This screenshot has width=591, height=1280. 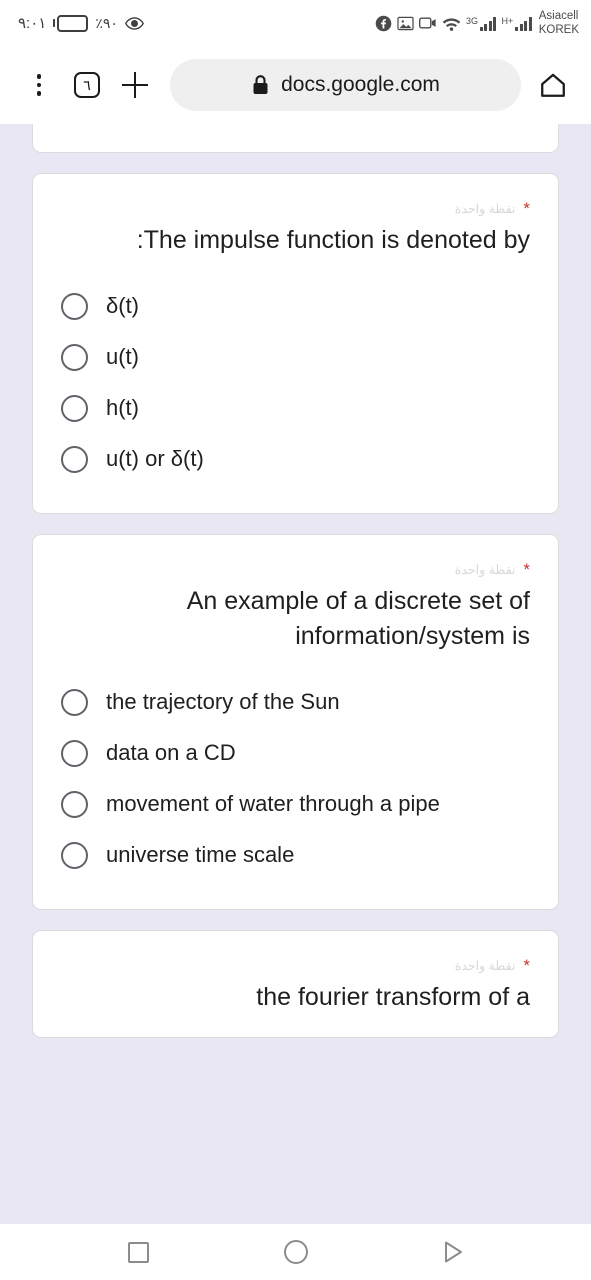 What do you see at coordinates (223, 701) in the screenshot?
I see `radio-option-label: the trajectory of the Sun` at bounding box center [223, 701].